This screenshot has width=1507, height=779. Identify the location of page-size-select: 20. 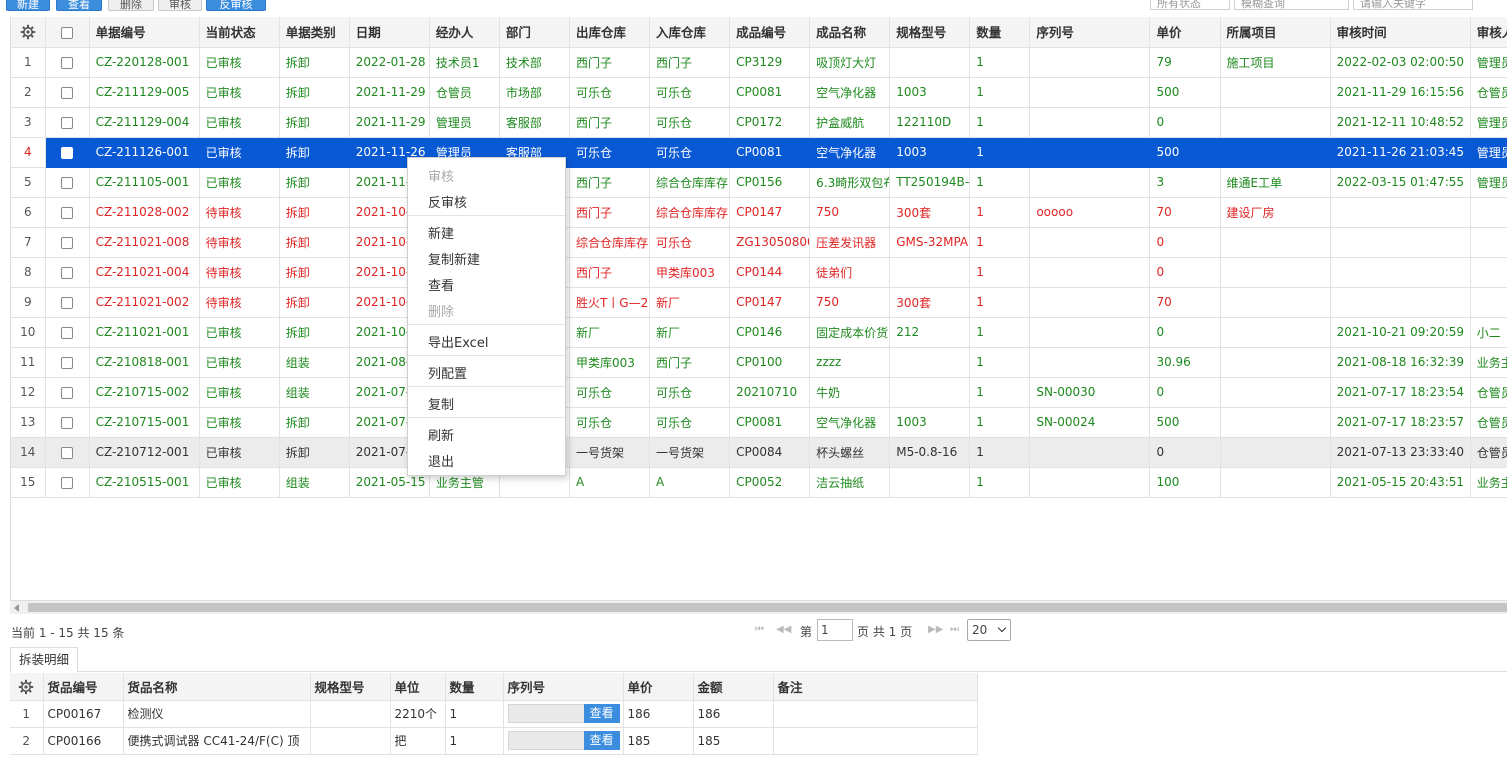
(989, 630).